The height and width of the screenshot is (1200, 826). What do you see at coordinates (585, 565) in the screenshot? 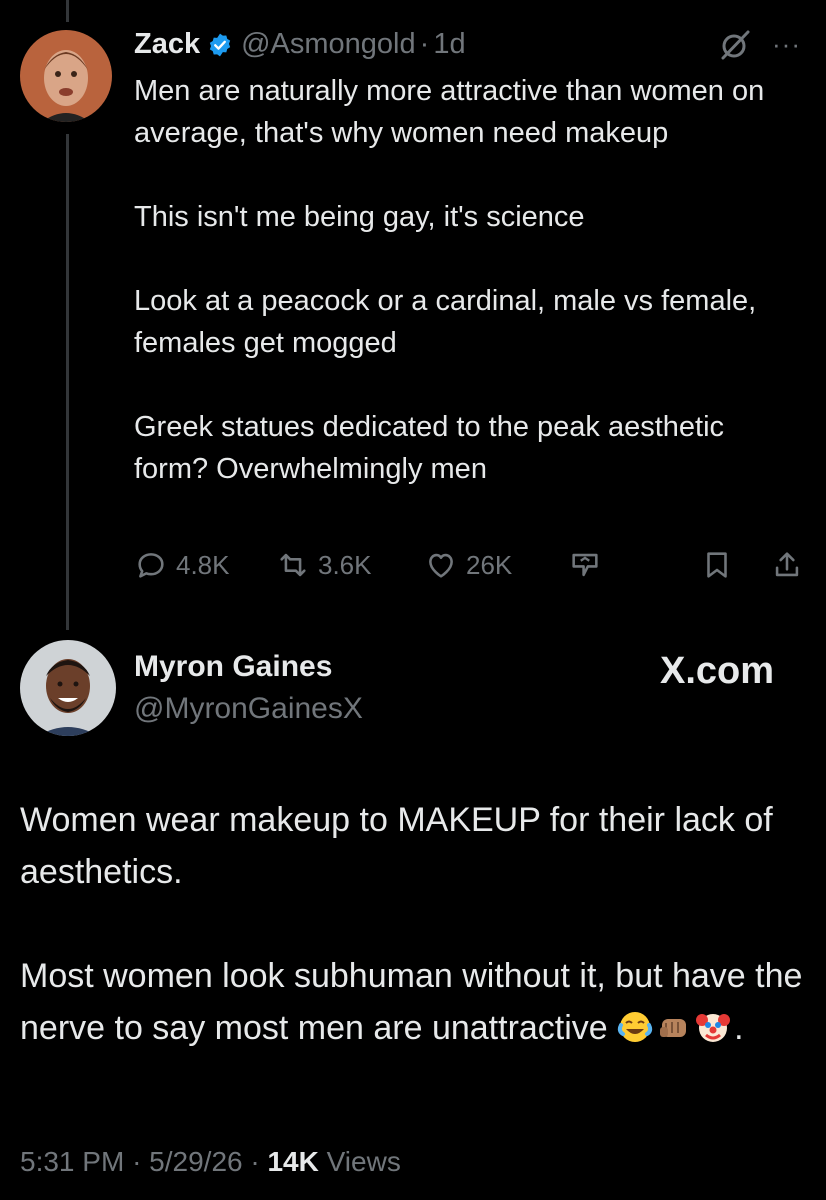
I see `grok-analyze-icon` at bounding box center [585, 565].